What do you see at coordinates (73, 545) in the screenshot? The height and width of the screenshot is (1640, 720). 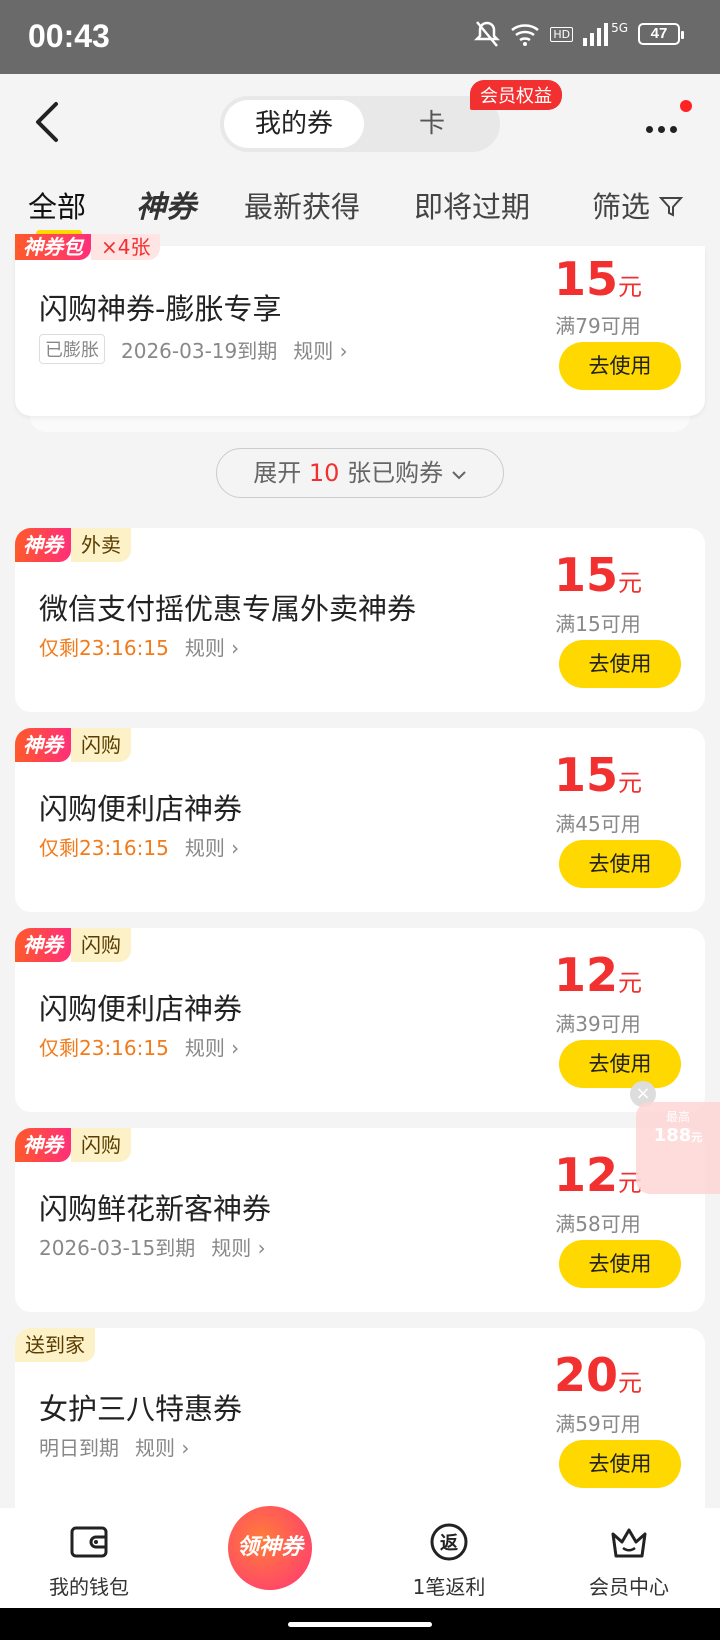 I see `coupon-tag: 神券 外卖` at bounding box center [73, 545].